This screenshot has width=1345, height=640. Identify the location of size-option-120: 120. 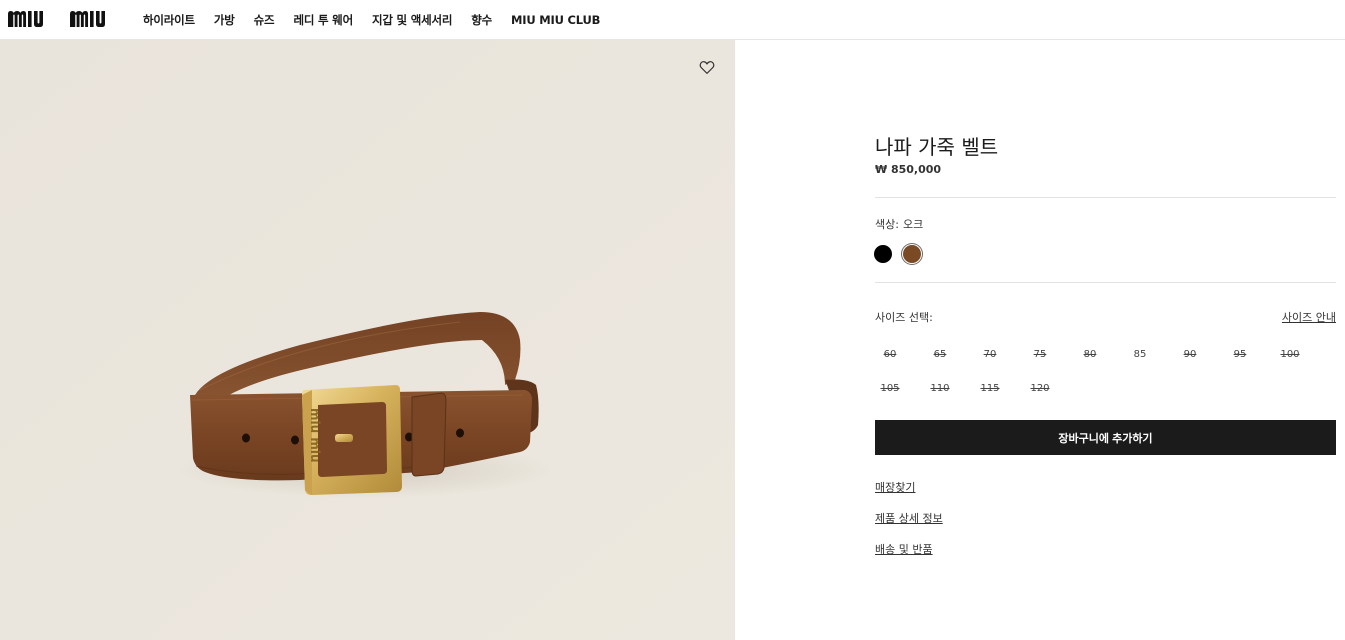
(1040, 388).